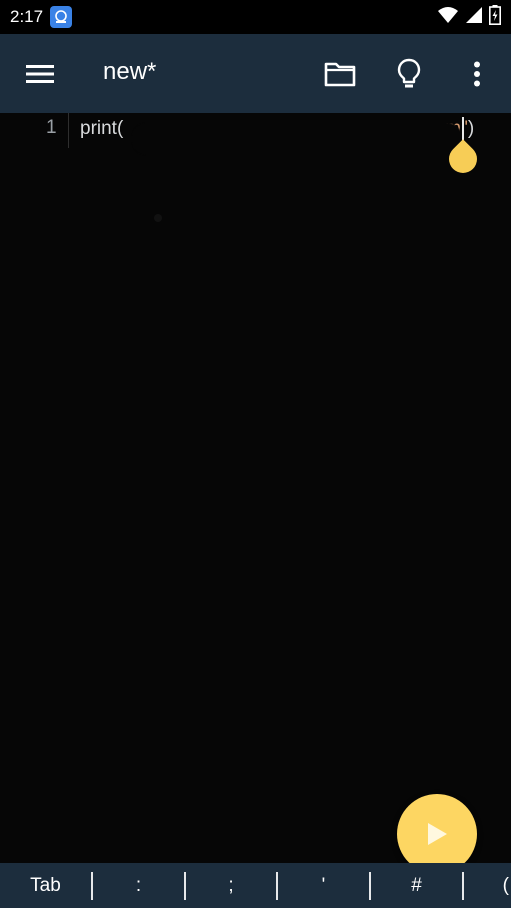  What do you see at coordinates (51, 127) in the screenshot?
I see `line-number: 1` at bounding box center [51, 127].